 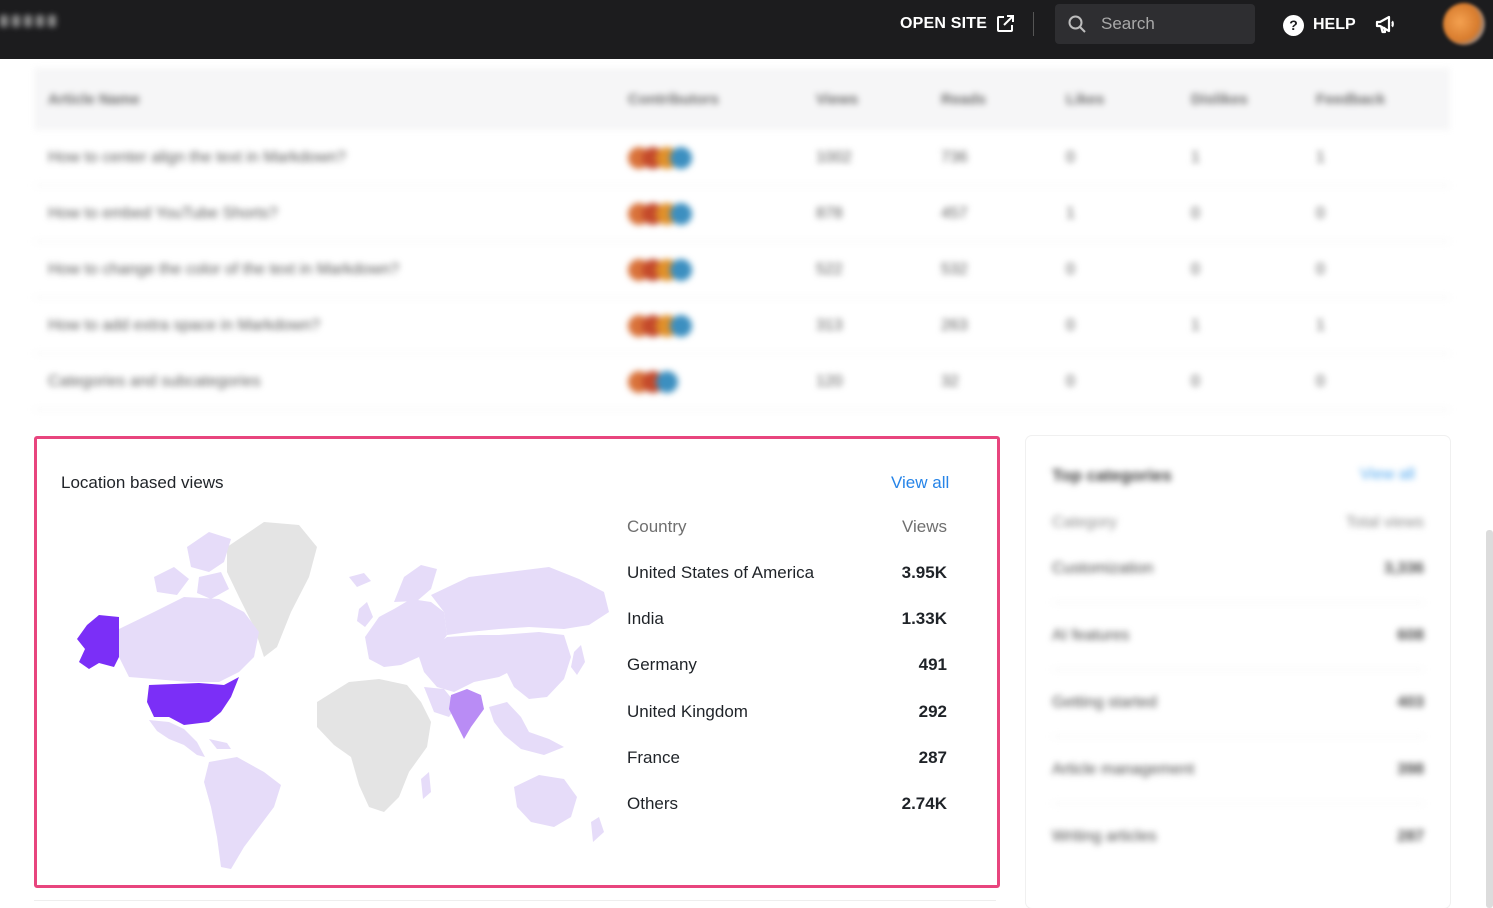 I want to click on column-header: Likes, so click(x=1128, y=99).